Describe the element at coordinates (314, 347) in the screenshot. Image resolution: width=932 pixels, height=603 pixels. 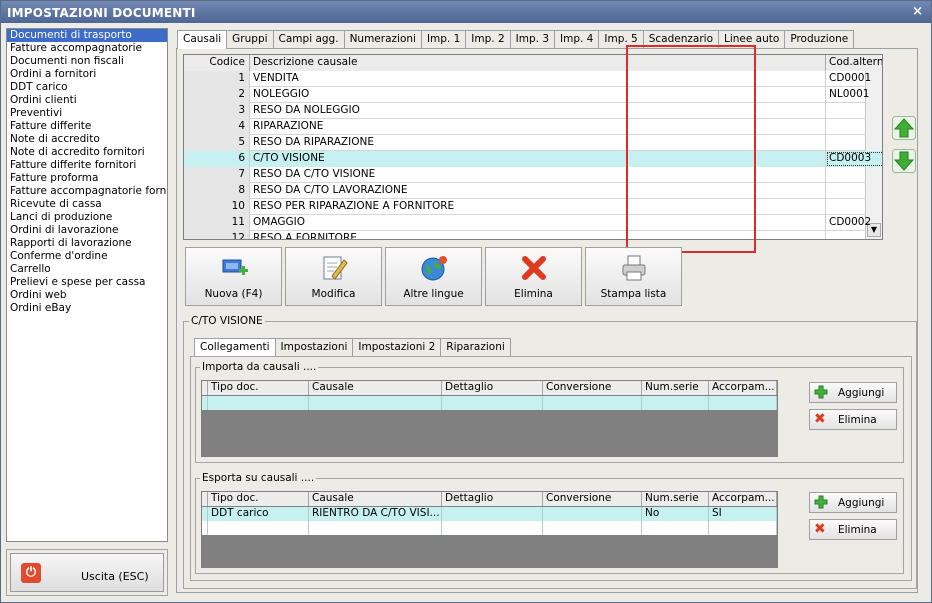
I see `detail-tab-impostazioni: Impostazioni` at that location.